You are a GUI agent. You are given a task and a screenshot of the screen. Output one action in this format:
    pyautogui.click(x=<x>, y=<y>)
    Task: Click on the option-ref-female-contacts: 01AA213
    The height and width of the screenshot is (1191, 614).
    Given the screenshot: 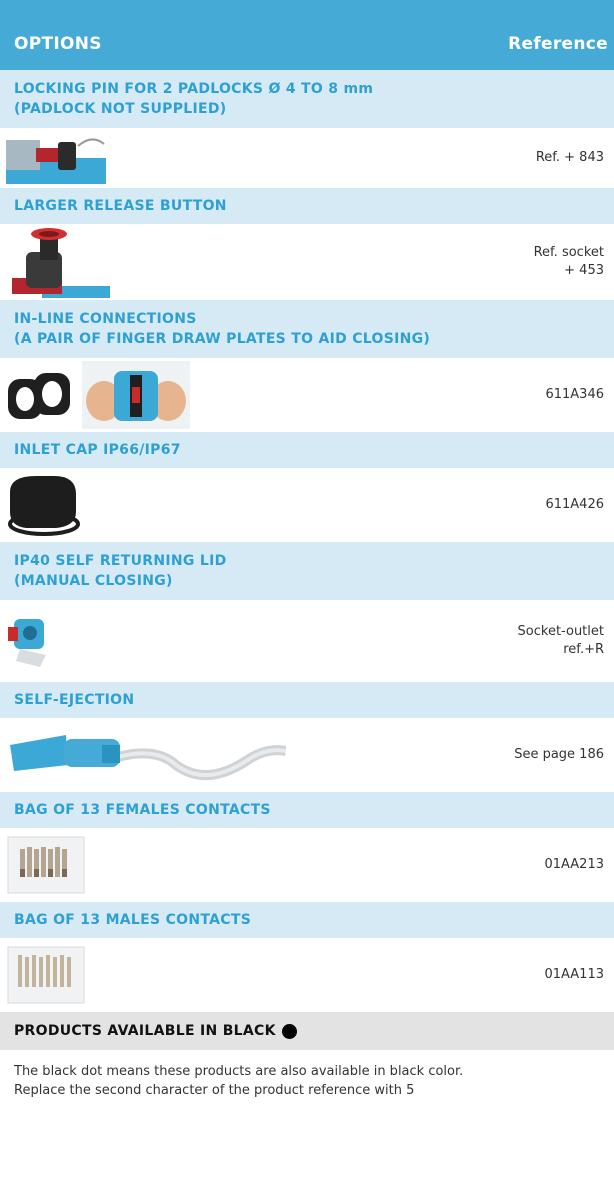 What is the action you would take?
    pyautogui.click(x=574, y=864)
    